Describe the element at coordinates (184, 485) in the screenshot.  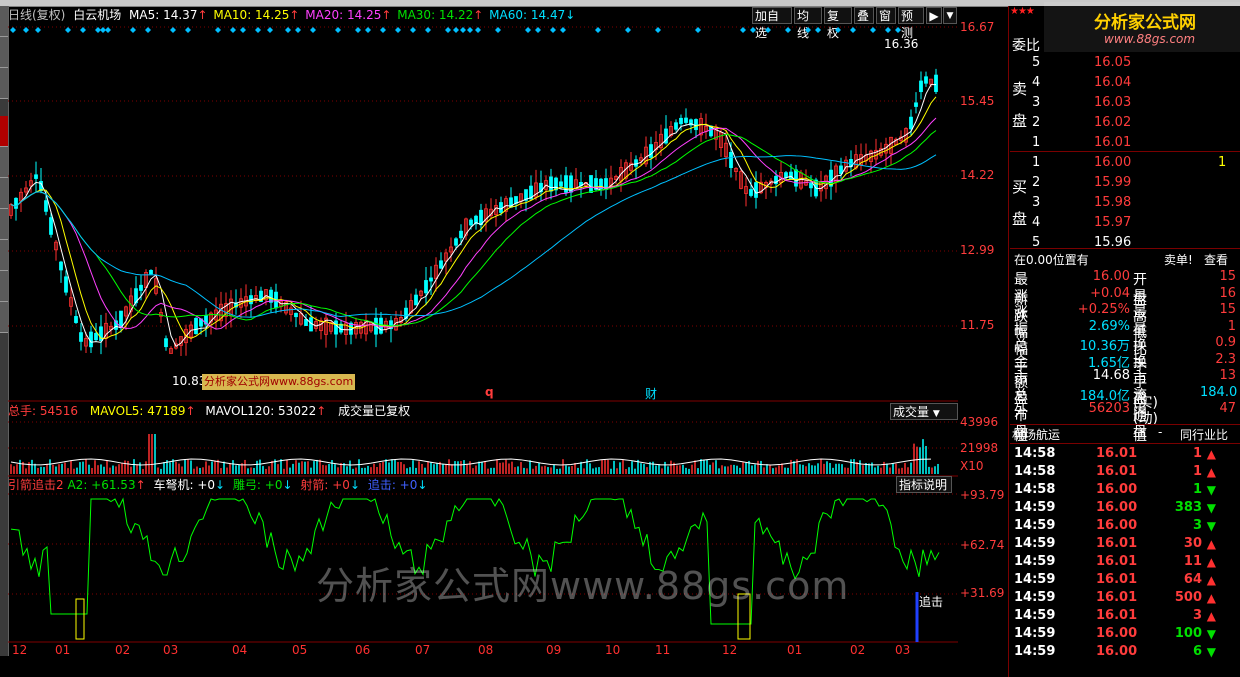
I see `che-value: 车弩机: +0` at that location.